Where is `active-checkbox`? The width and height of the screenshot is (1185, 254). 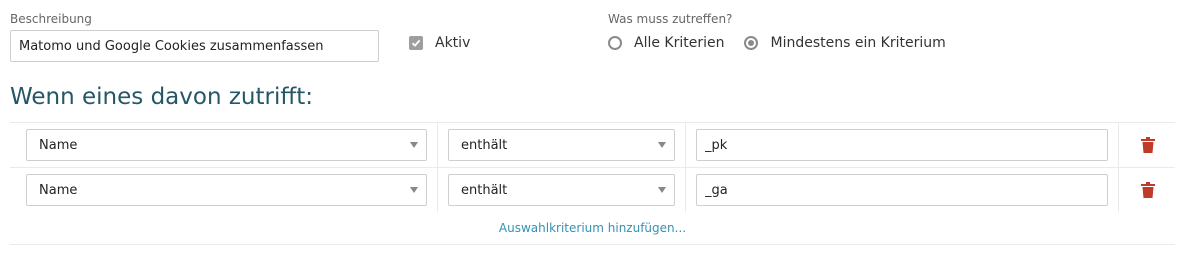
active-checkbox is located at coordinates (416, 43).